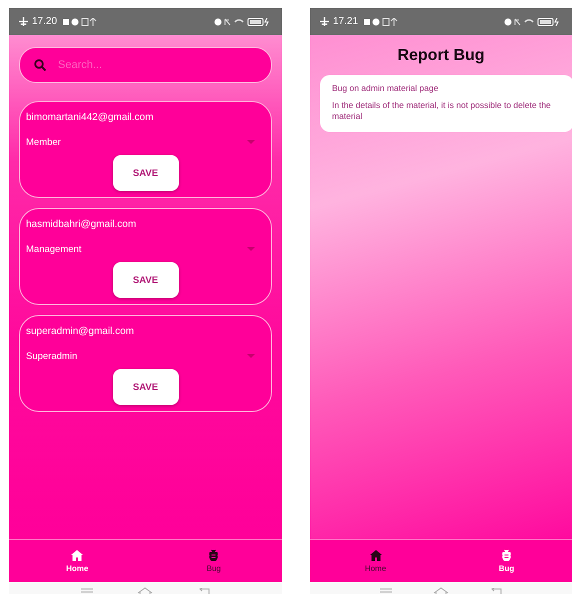 The image size is (572, 602). I want to click on user-email: hasmidbahri@gmail.com, so click(82, 224).